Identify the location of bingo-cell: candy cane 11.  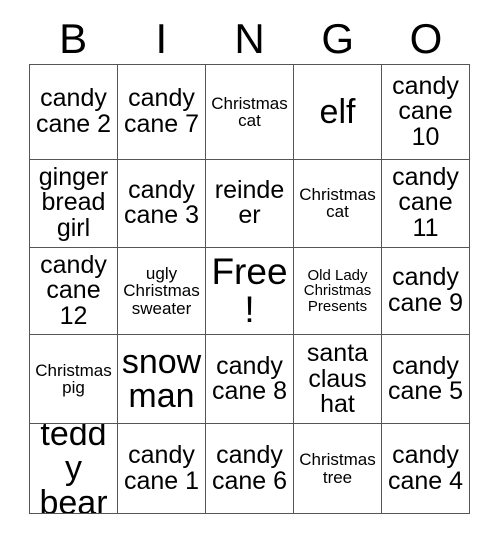
(426, 203).